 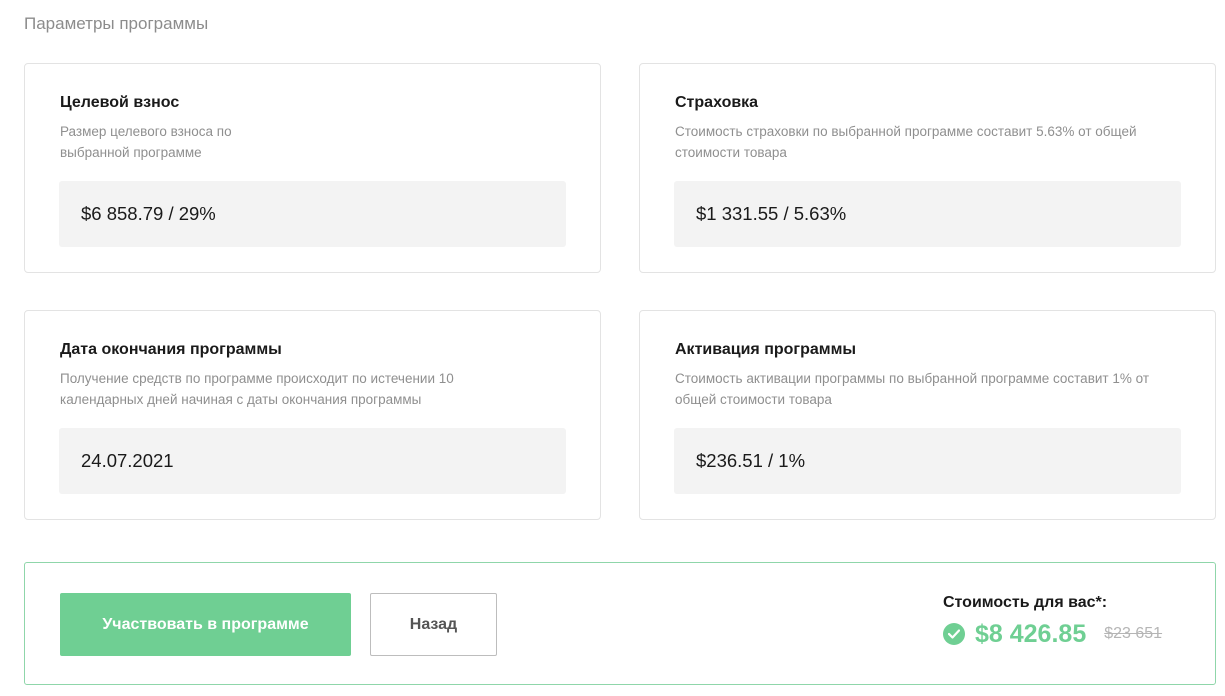 I want to click on price-label: Стоимость для вас*:, so click(x=1025, y=602).